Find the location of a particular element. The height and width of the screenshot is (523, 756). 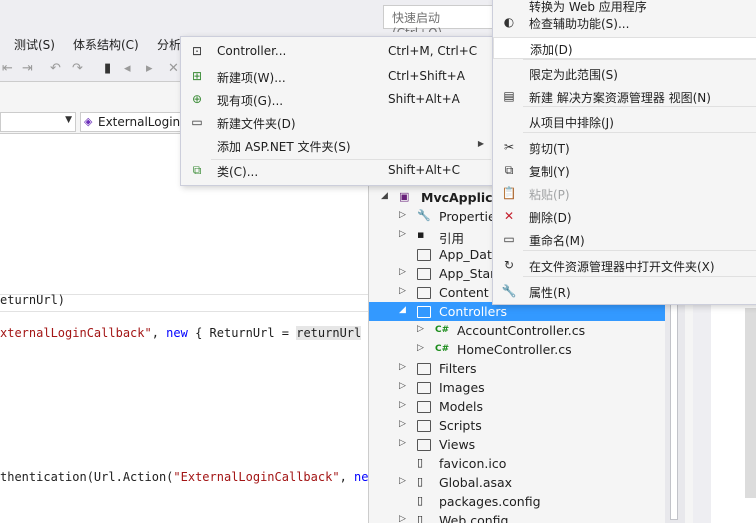

open-folder-icon: ↻ is located at coordinates (509, 265).